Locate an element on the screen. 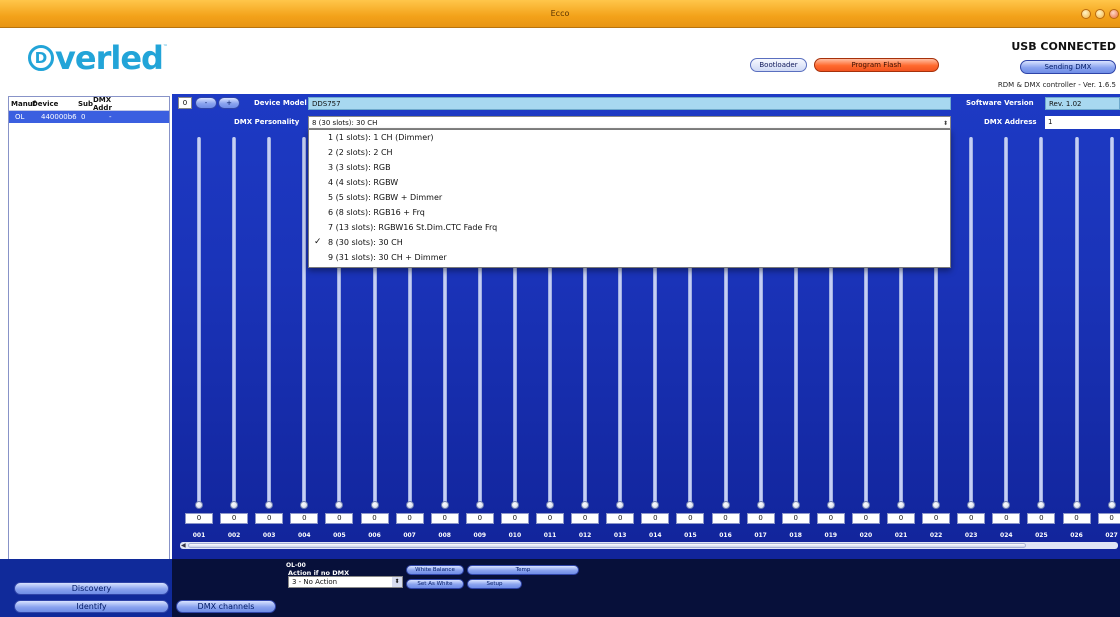 The width and height of the screenshot is (1120, 617). personality-option-label: 9 (31 slots): 30 CH + Dimmer is located at coordinates (387, 257).